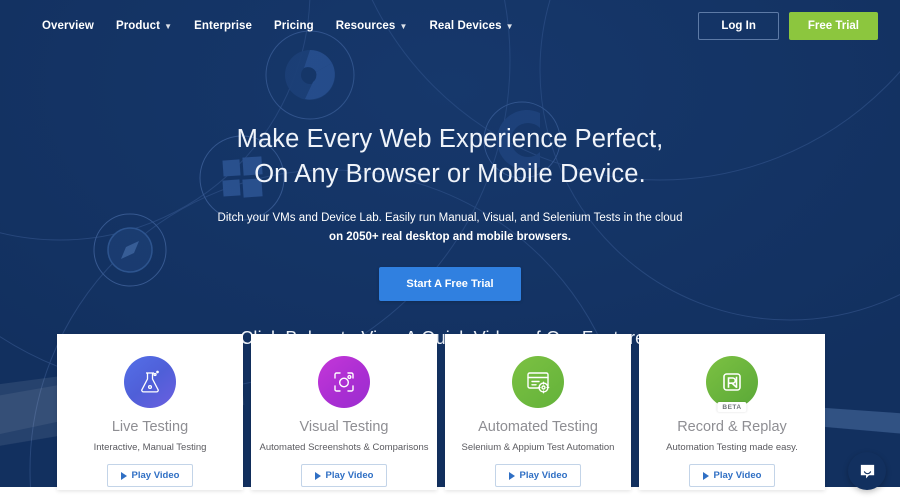  I want to click on browser-gear-icon, so click(538, 382).